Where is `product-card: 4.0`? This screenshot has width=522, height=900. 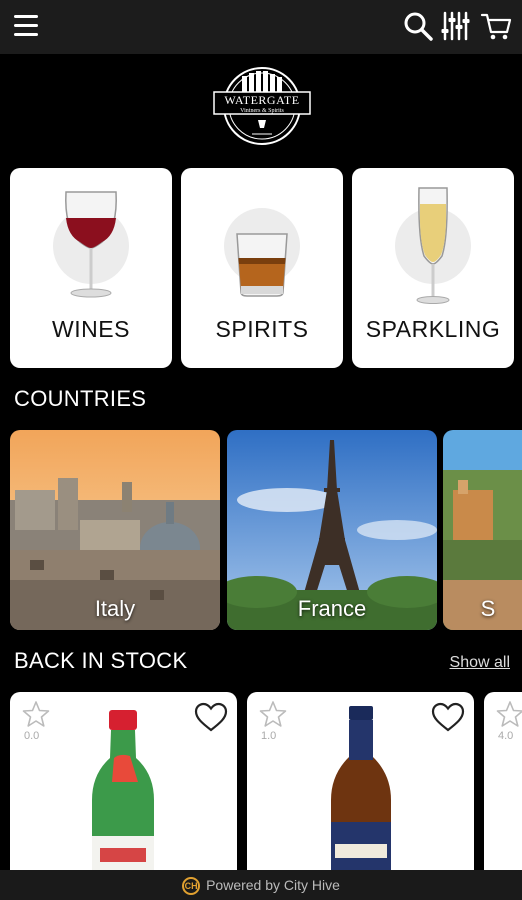
product-card: 4.0 is located at coordinates (503, 787).